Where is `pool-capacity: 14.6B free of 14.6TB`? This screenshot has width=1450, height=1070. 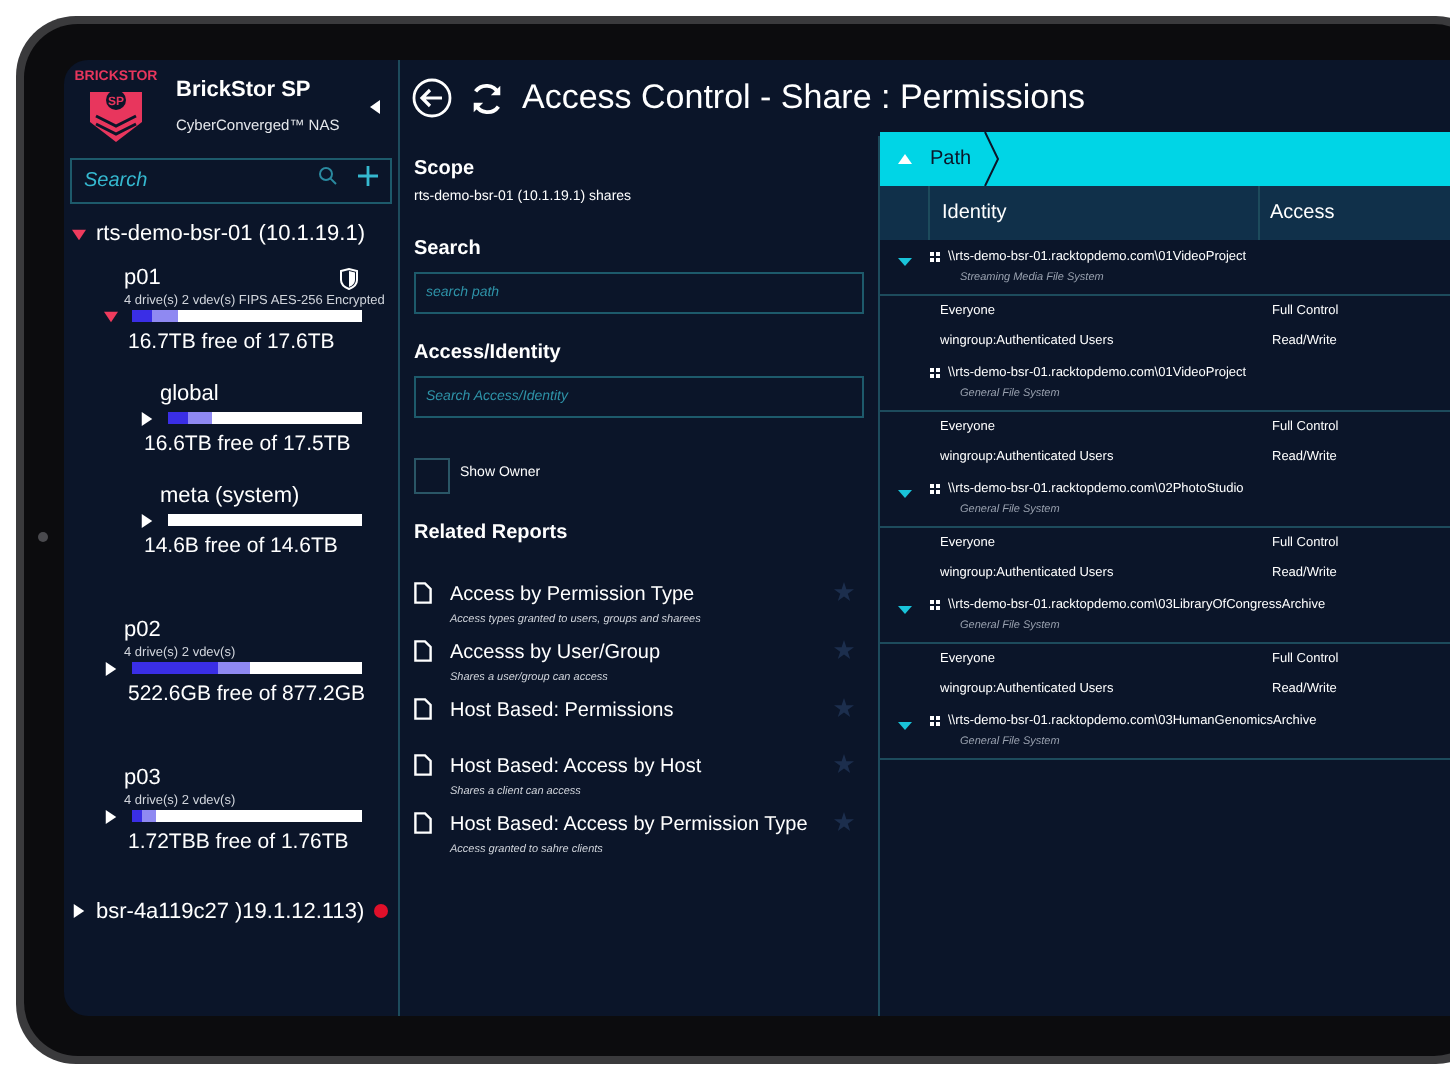
pool-capacity: 14.6B free of 14.6TB is located at coordinates (241, 546).